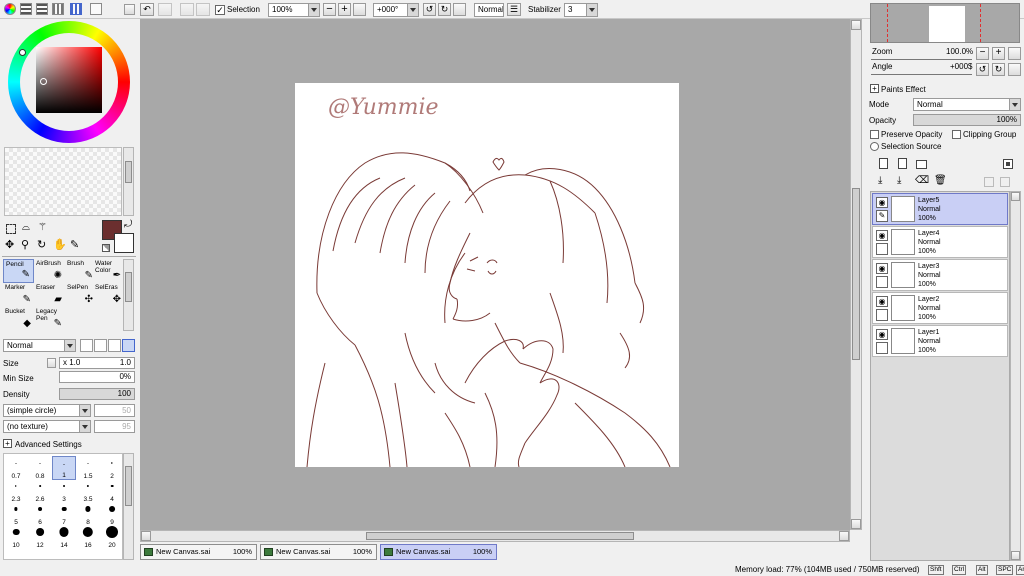  What do you see at coordinates (16, 491) in the screenshot?
I see `brush-size-option: 2.3` at bounding box center [16, 491].